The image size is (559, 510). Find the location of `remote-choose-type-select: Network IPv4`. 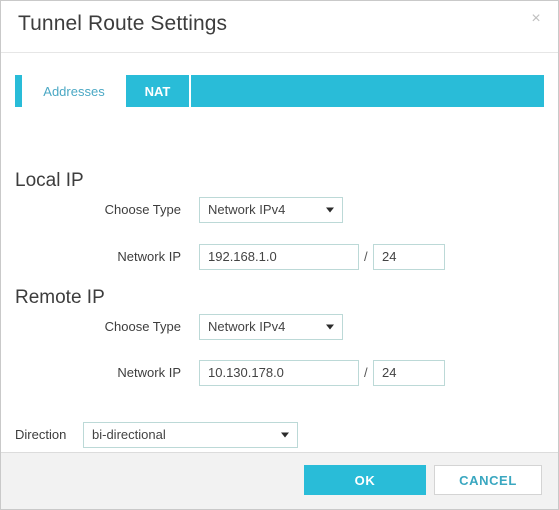

remote-choose-type-select: Network IPv4 is located at coordinates (271, 327).